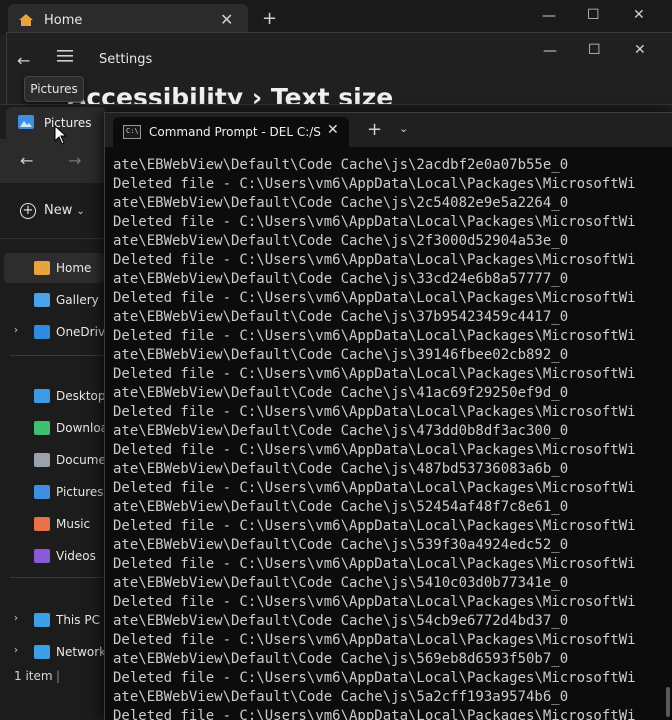 This screenshot has width=672, height=720. I want to click on gallery-icon, so click(42, 300).